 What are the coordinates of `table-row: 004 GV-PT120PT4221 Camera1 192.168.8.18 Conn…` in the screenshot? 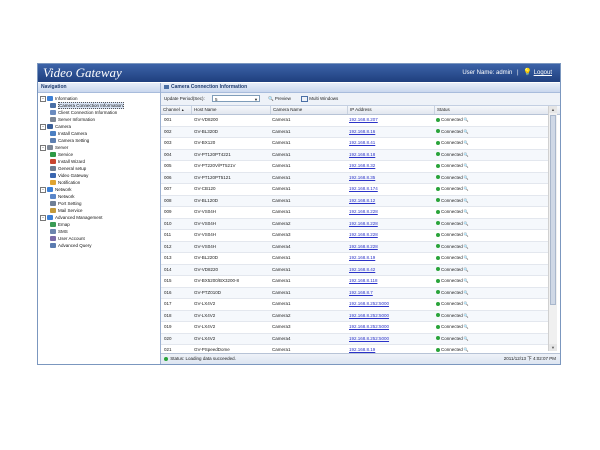 It's located at (354, 155).